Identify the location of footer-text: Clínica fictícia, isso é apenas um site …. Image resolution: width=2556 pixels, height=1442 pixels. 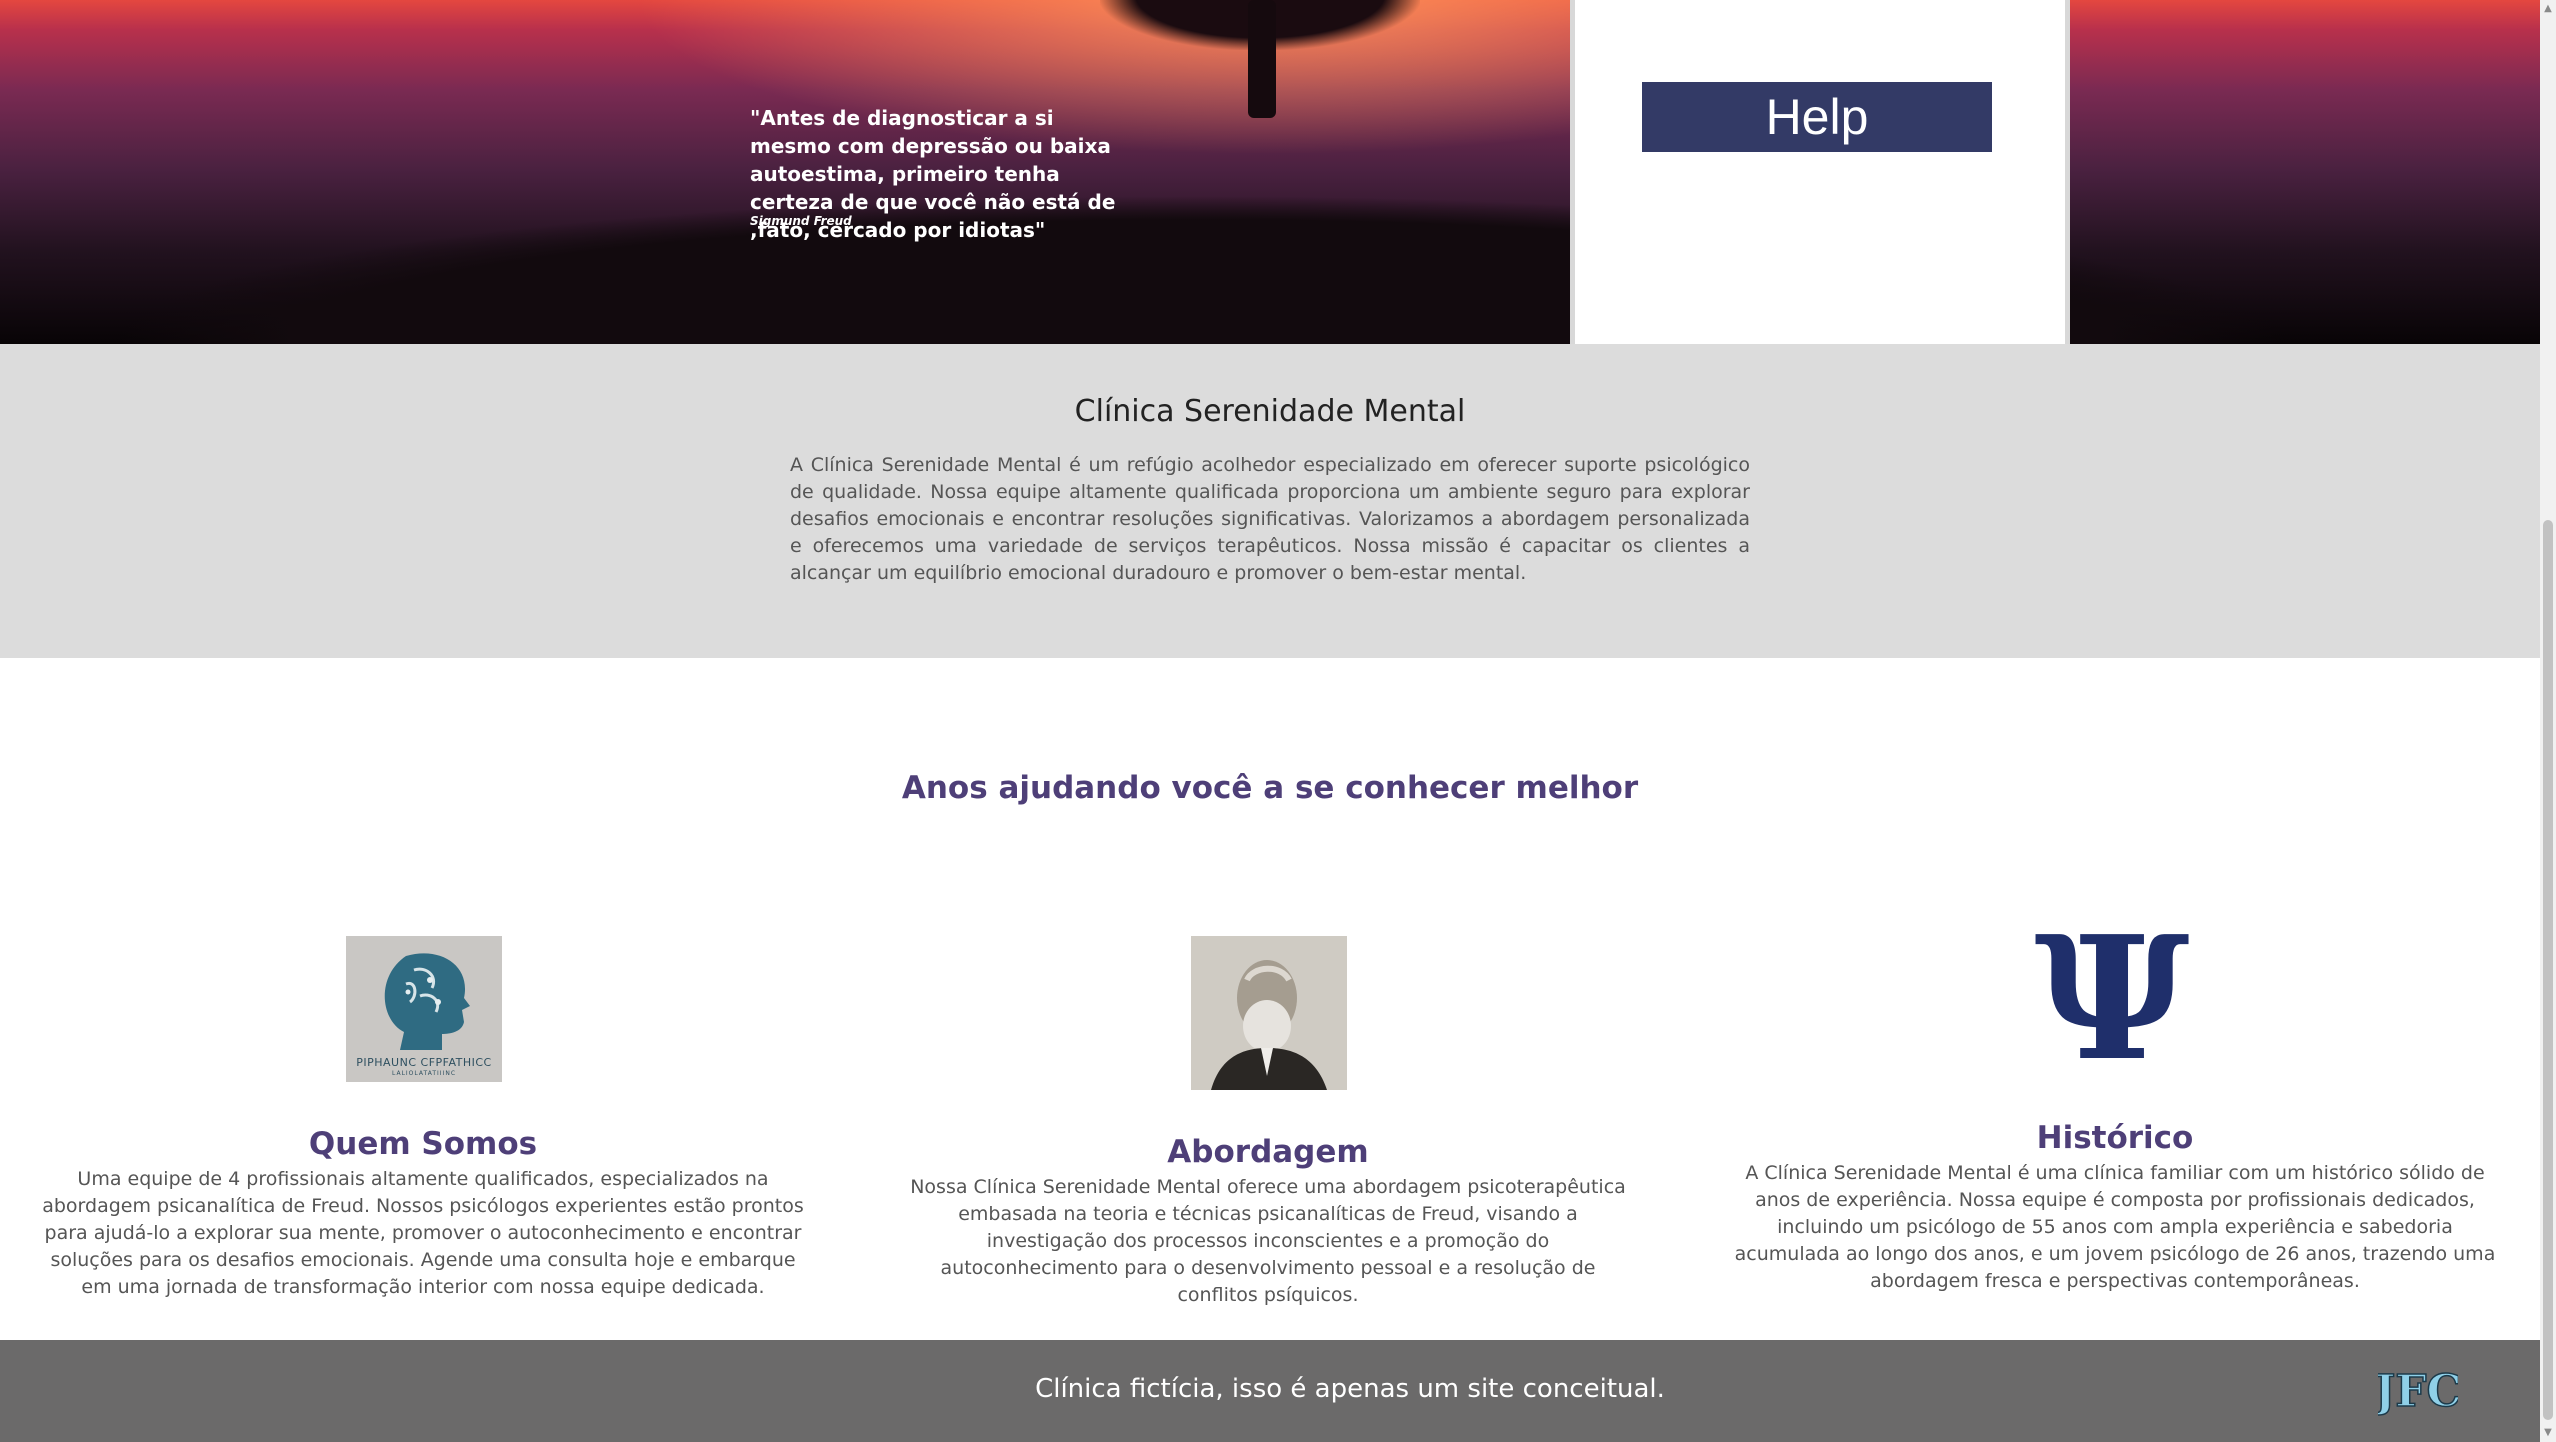
(1350, 1389).